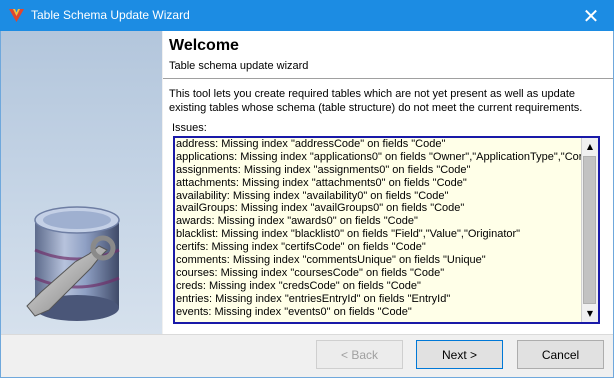 The width and height of the screenshot is (614, 378). I want to click on close-button: ✕, so click(591, 15).